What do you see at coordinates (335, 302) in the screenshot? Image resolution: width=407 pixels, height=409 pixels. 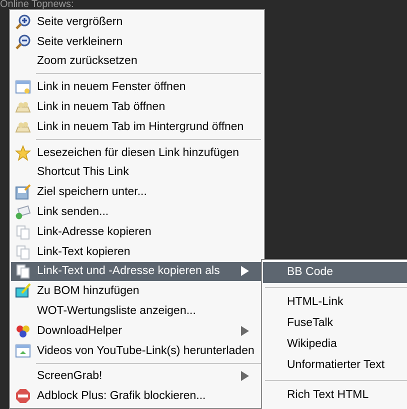 I see `submenu-item: HTML-Link` at bounding box center [335, 302].